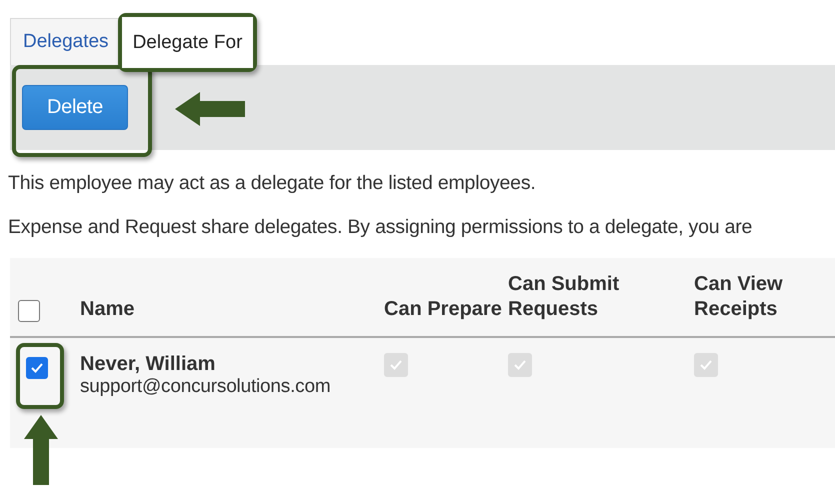 The image size is (835, 499). What do you see at coordinates (381, 227) in the screenshot?
I see `message-text: Expense and Request share delegates. By assigning permissions to a delegate, you are` at bounding box center [381, 227].